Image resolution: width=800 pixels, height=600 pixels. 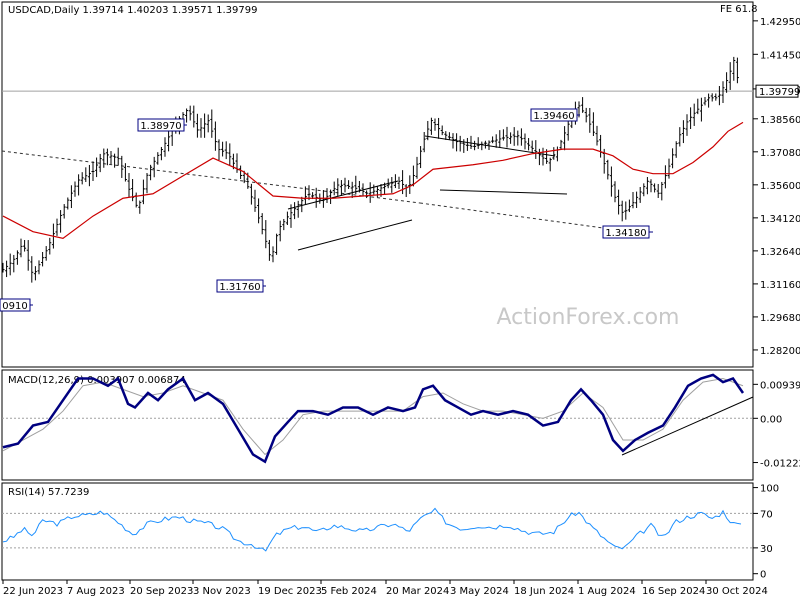 What do you see at coordinates (780, 55) in the screenshot?
I see `price-tick-label: 1.41450` at bounding box center [780, 55].